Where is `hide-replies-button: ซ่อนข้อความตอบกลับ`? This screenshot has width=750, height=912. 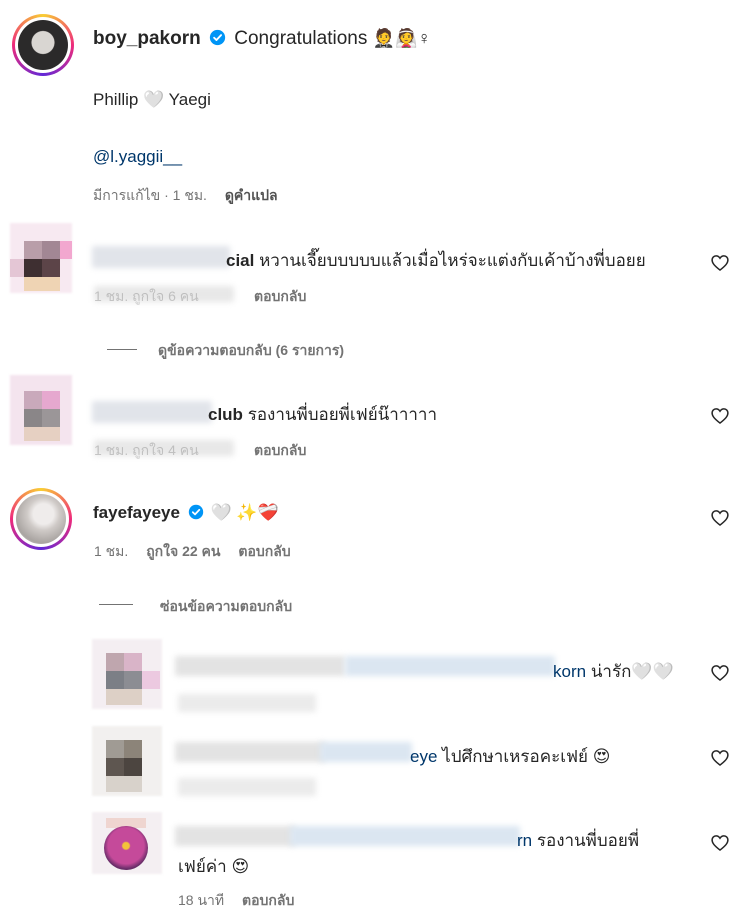 hide-replies-button: ซ่อนข้อความตอบกลับ is located at coordinates (226, 607).